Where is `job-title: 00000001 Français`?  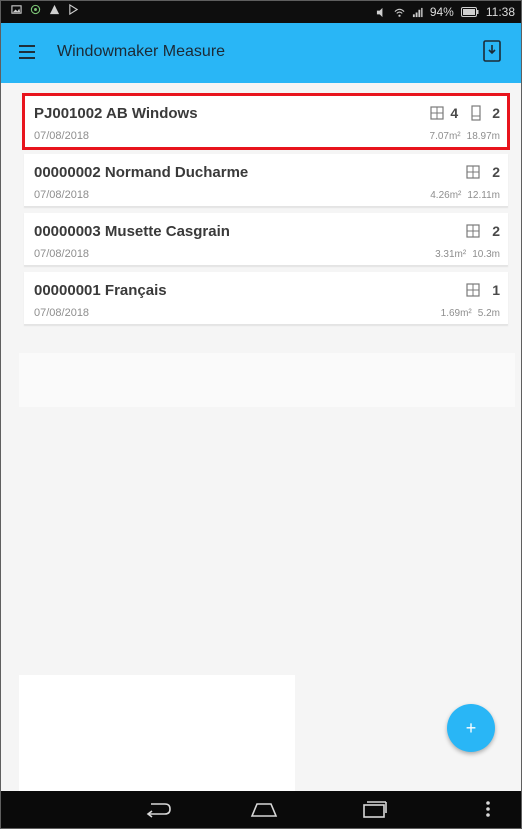
job-title: 00000001 Français is located at coordinates (100, 290).